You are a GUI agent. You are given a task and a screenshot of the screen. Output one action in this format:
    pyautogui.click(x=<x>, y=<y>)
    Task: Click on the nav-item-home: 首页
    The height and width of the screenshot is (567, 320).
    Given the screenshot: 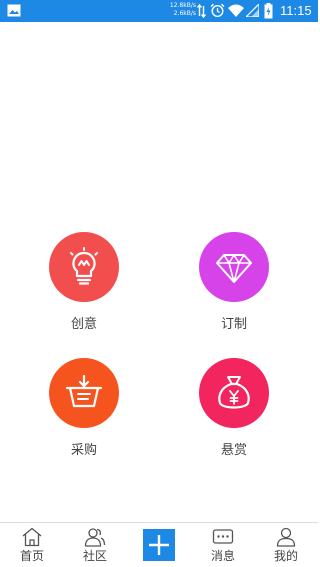 What is the action you would take?
    pyautogui.click(x=32, y=545)
    